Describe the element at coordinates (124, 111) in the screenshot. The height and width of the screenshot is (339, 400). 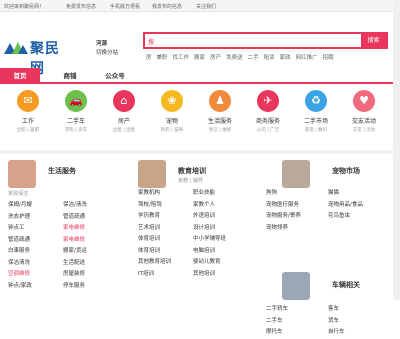
I see `category-house: ⌂ 房产 出租 | 出售` at that location.